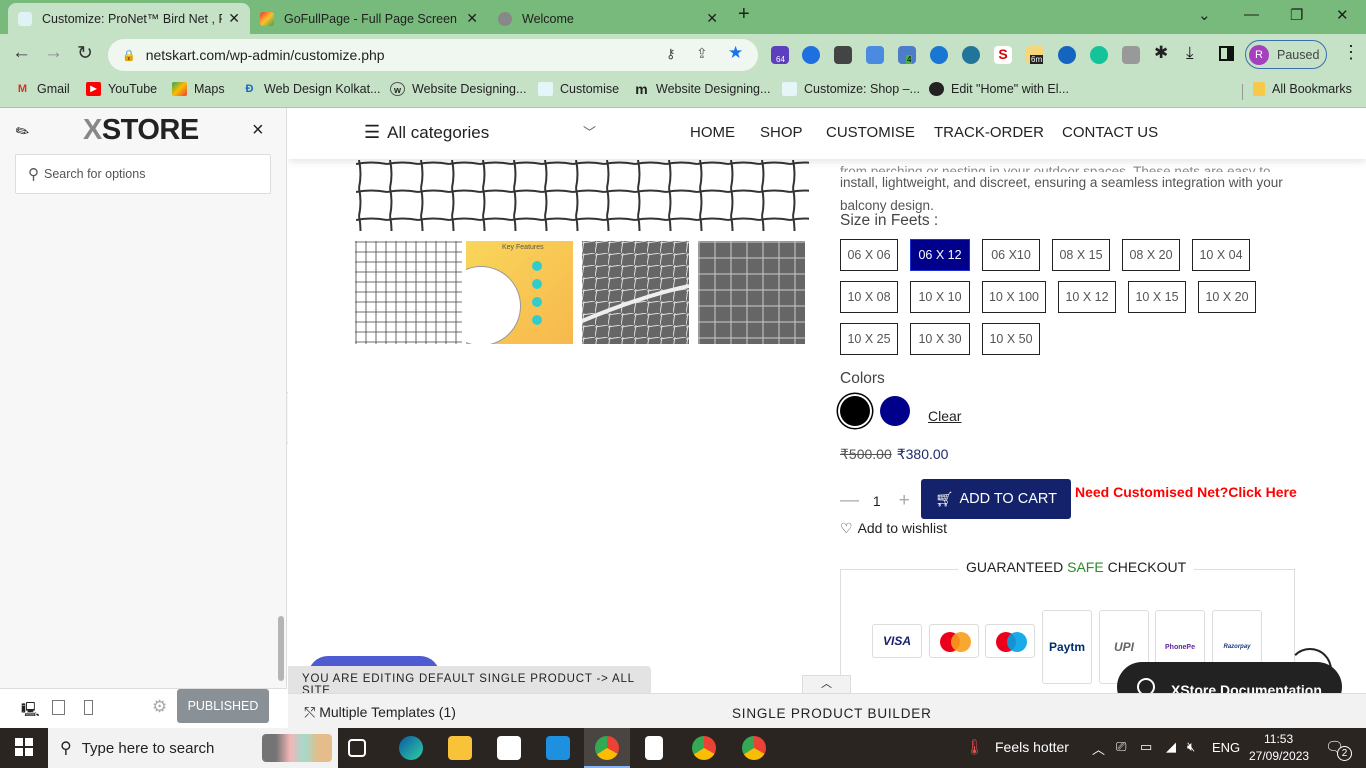  What do you see at coordinates (1286, 54) in the screenshot?
I see `profile-button: R Paused` at bounding box center [1286, 54].